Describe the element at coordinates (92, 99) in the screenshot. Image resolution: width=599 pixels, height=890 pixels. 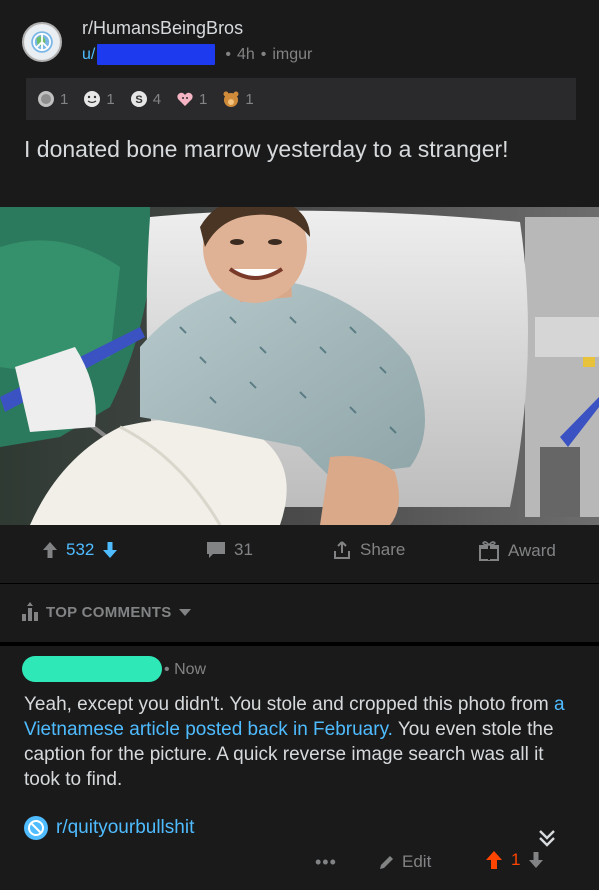
I see `wholesome-award-icon` at that location.